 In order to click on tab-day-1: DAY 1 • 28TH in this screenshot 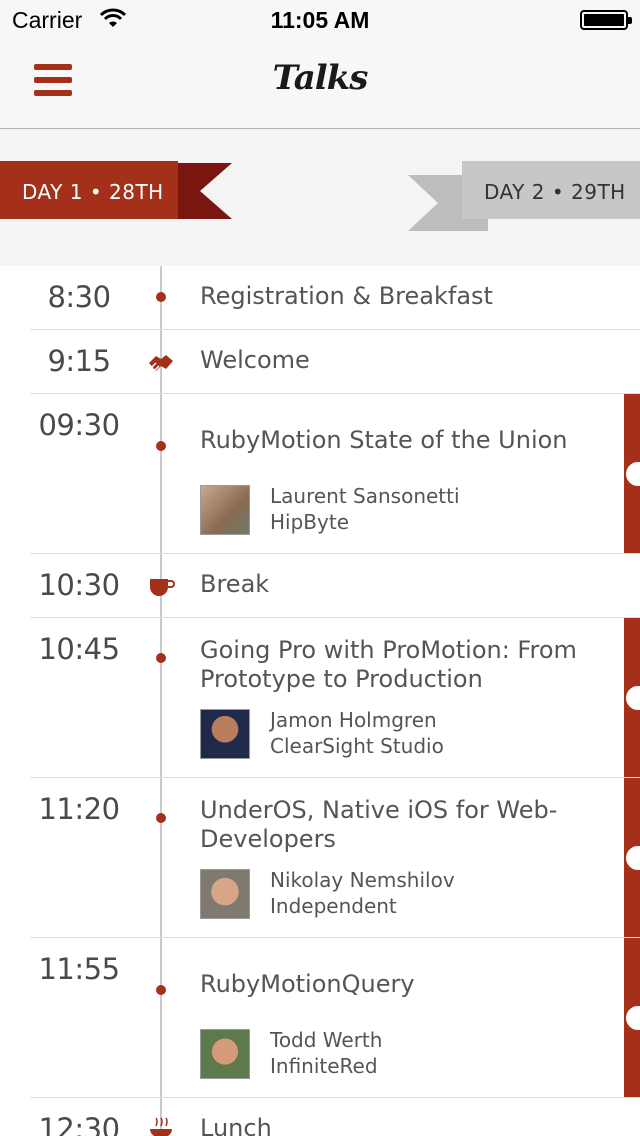, I will do `click(116, 190)`.